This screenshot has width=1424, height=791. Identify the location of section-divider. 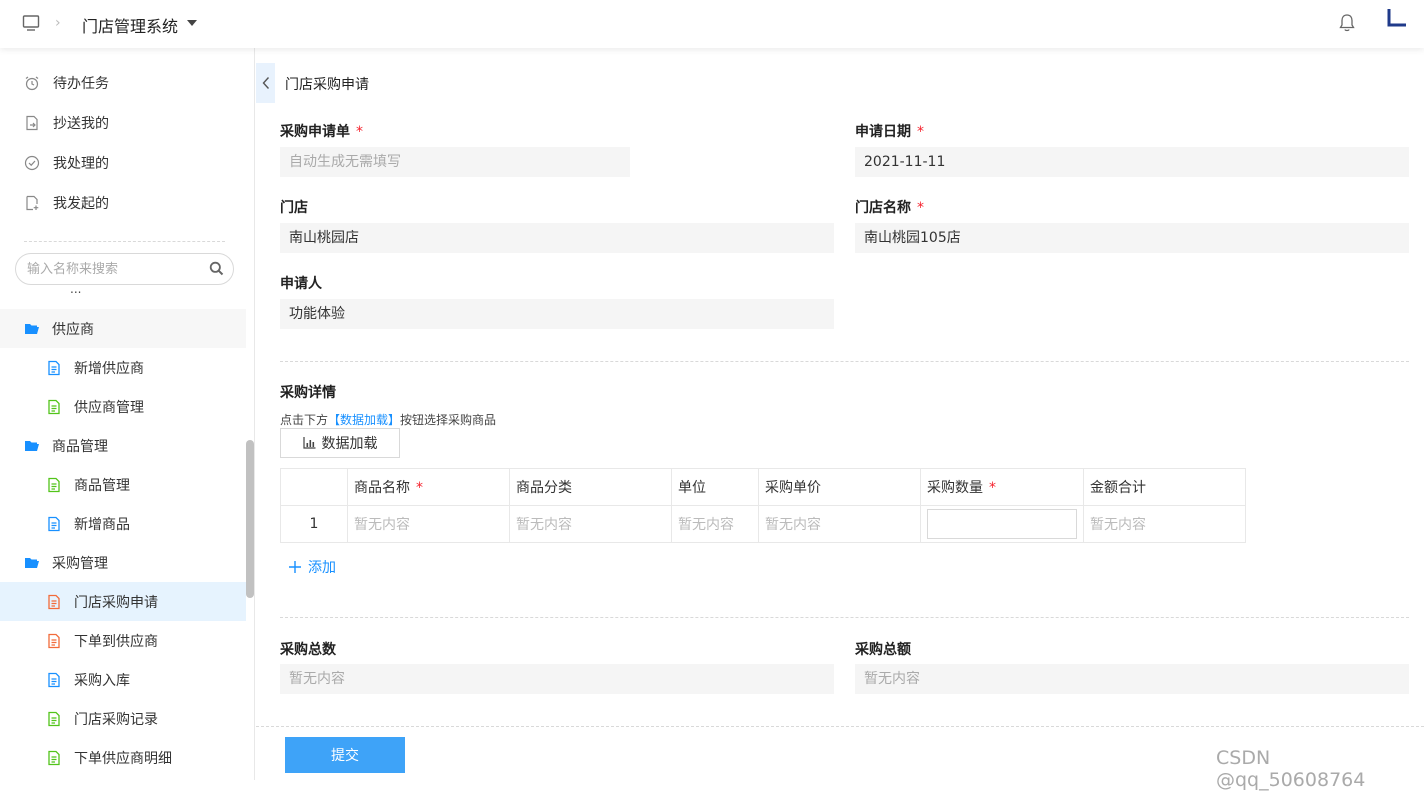
(844, 617).